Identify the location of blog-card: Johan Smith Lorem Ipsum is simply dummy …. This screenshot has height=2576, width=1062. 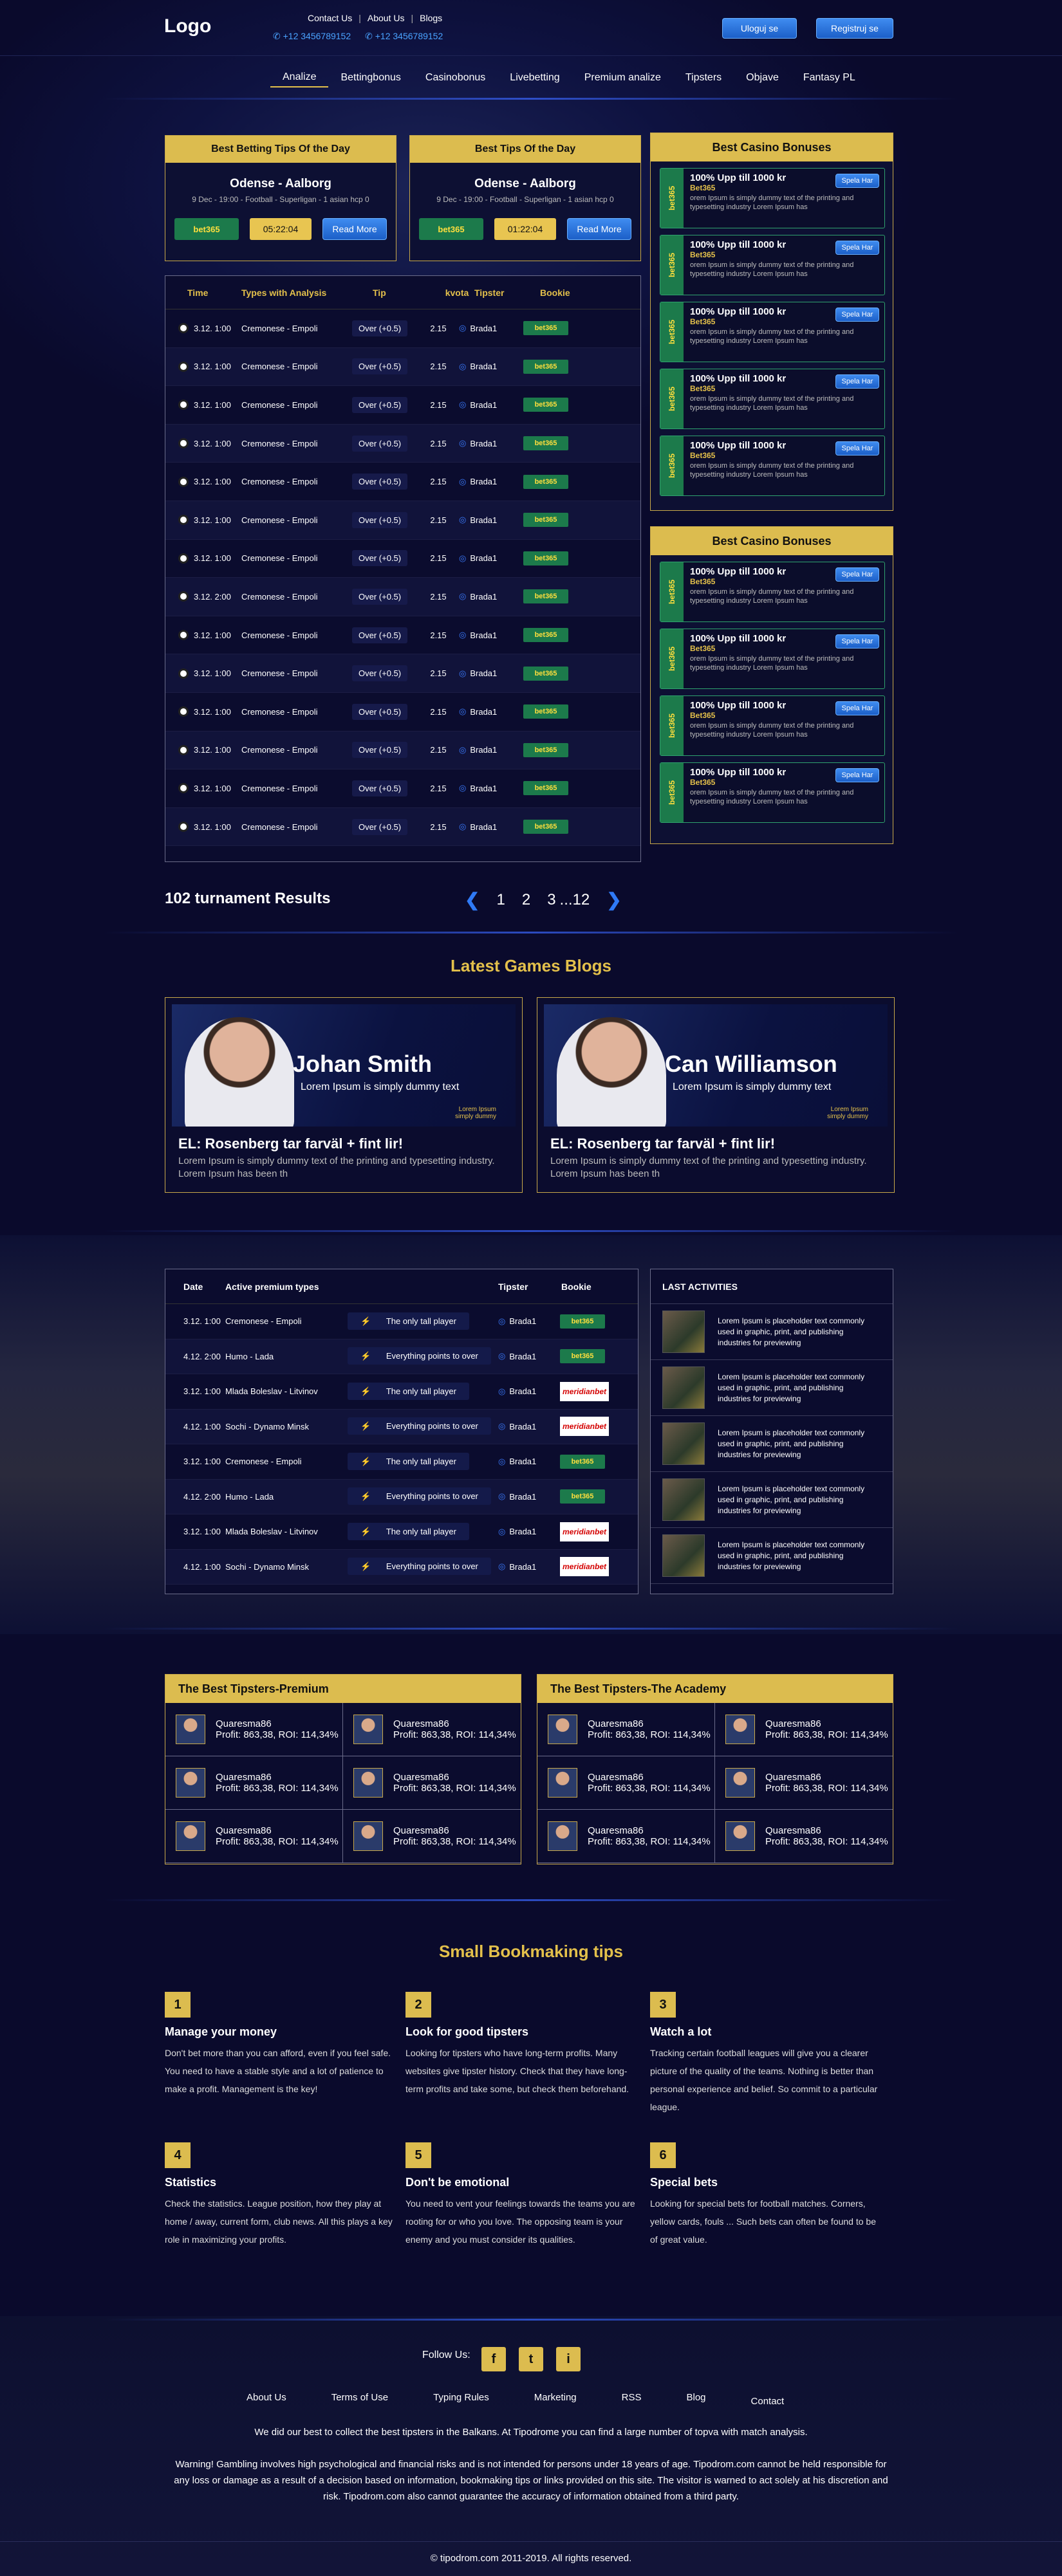
(344, 1095).